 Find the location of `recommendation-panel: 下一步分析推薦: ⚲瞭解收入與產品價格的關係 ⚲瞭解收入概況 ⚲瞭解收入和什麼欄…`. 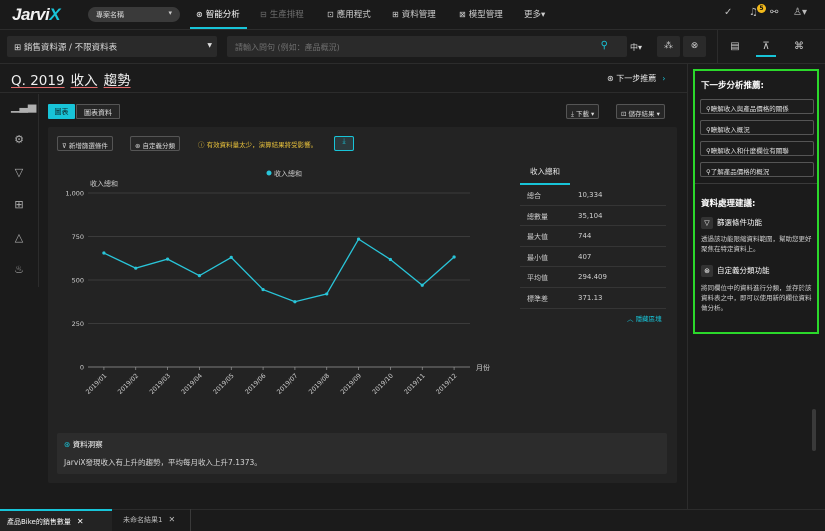

recommendation-panel: 下一步分析推薦: ⚲瞭解收入與產品價格的關係 ⚲瞭解收入概況 ⚲瞭解收入和什麼欄… is located at coordinates (756, 201).